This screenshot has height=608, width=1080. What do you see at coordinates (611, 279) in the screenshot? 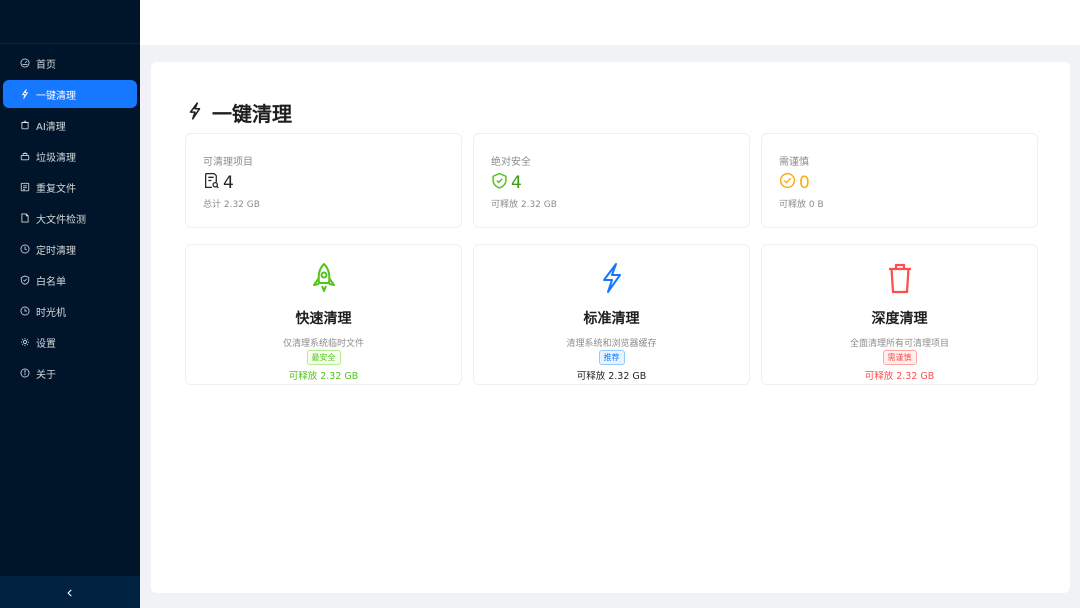
I see `thunderbolt-icon` at bounding box center [611, 279].